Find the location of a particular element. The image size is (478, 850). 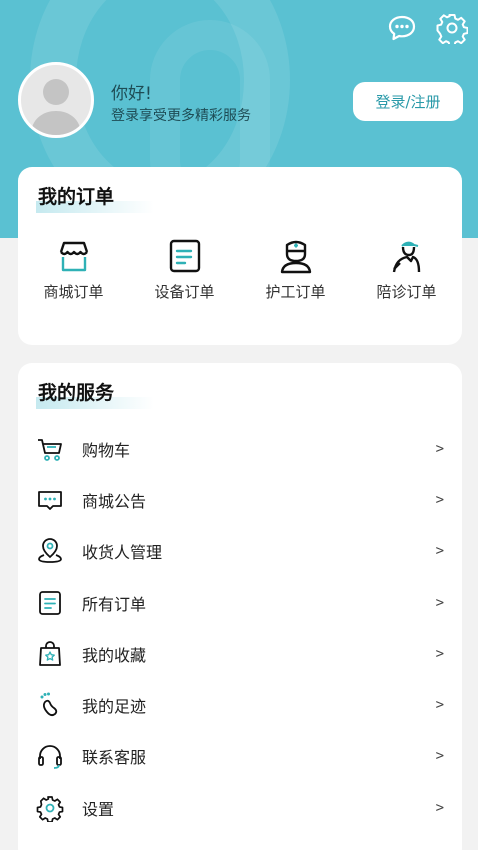

service-item-label: 联系客服 is located at coordinates (114, 758).